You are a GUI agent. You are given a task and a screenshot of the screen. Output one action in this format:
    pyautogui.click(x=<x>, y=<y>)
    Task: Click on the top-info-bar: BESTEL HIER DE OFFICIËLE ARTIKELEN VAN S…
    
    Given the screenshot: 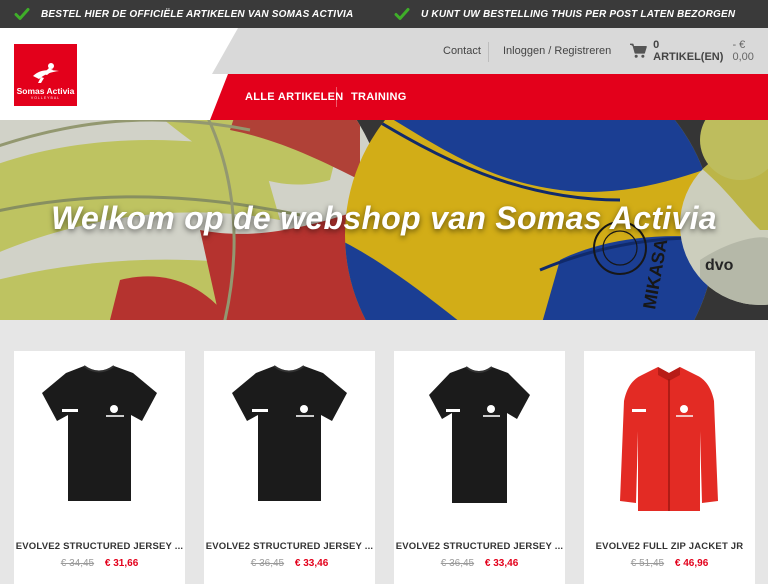 What is the action you would take?
    pyautogui.click(x=384, y=14)
    